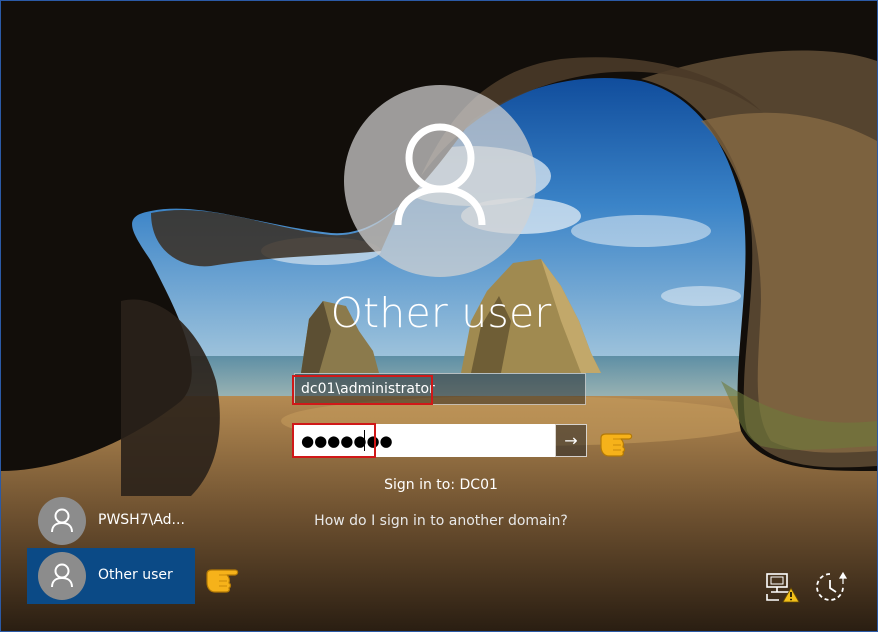  Describe the element at coordinates (364, 440) in the screenshot. I see `text-caret` at that location.